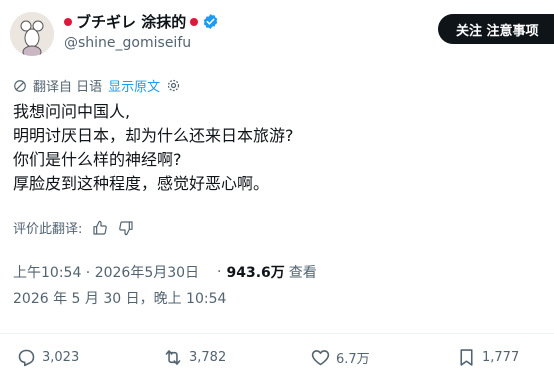  Describe the element at coordinates (141, 183) in the screenshot. I see `tweet-line: 厚脸皮到这种程度，感觉好恶心啊。` at that location.